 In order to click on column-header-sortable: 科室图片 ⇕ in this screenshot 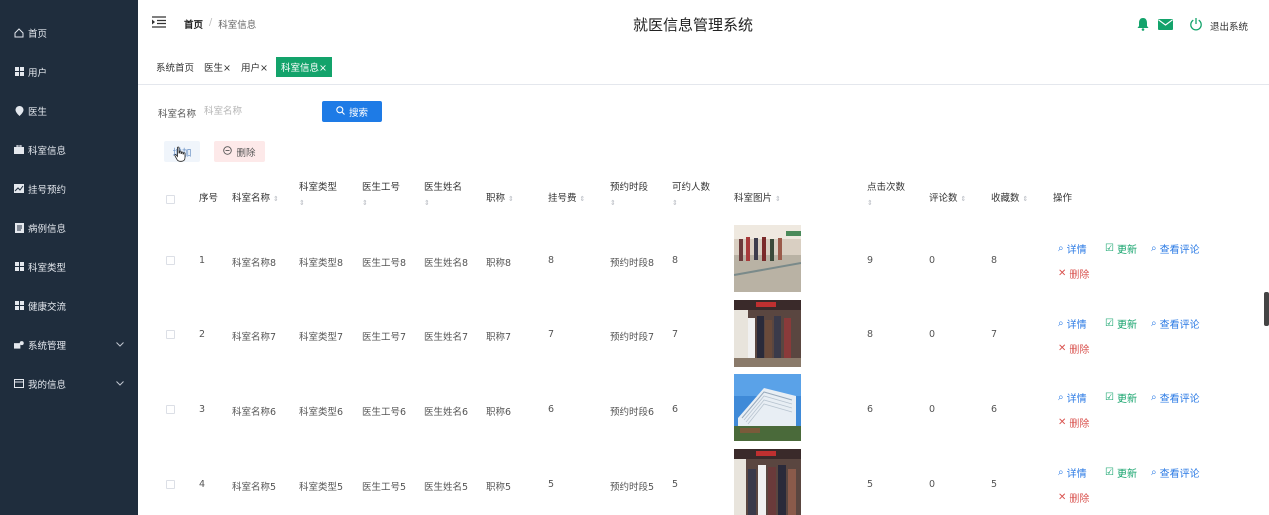, I will do `click(757, 198)`.